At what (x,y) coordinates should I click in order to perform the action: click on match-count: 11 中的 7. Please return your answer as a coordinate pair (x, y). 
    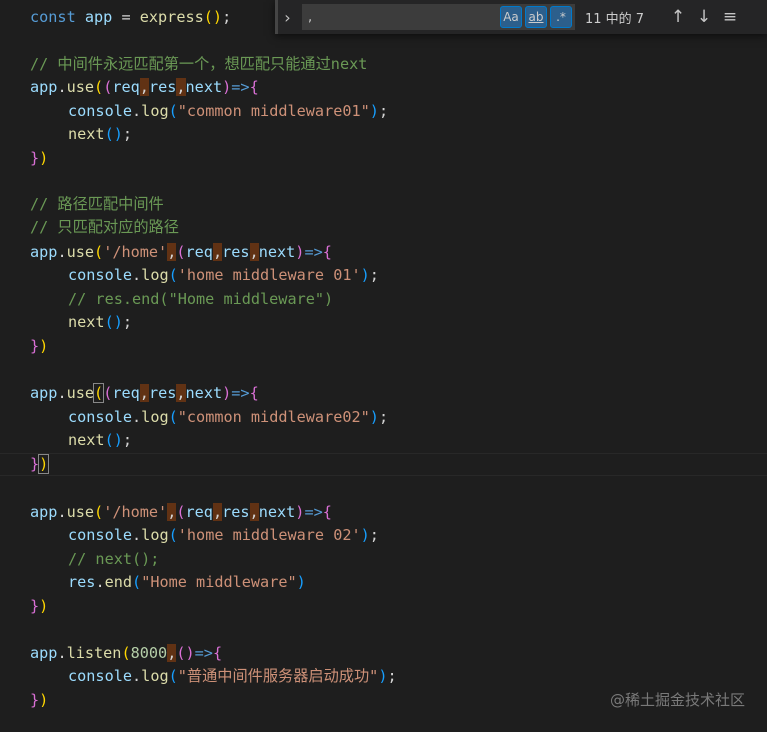
    Looking at the image, I should click on (615, 19).